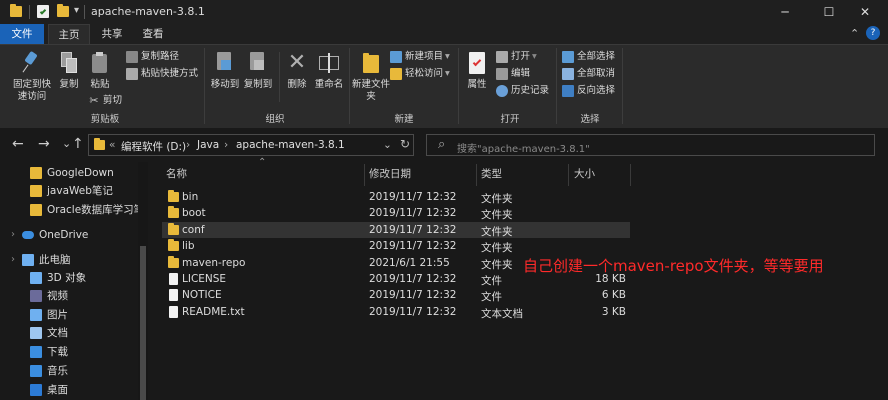 This screenshot has height=400, width=888. Describe the element at coordinates (477, 72) in the screenshot. I see `properties-button: 属性` at that location.